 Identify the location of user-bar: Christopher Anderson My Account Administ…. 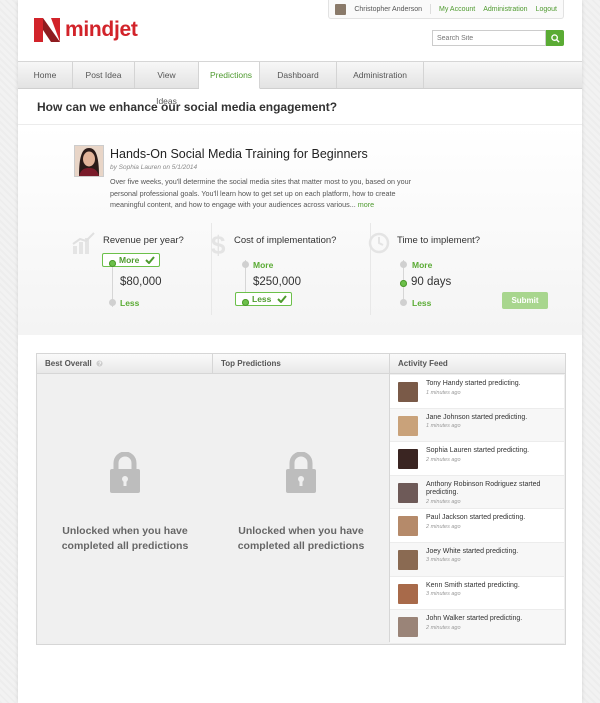
(446, 9).